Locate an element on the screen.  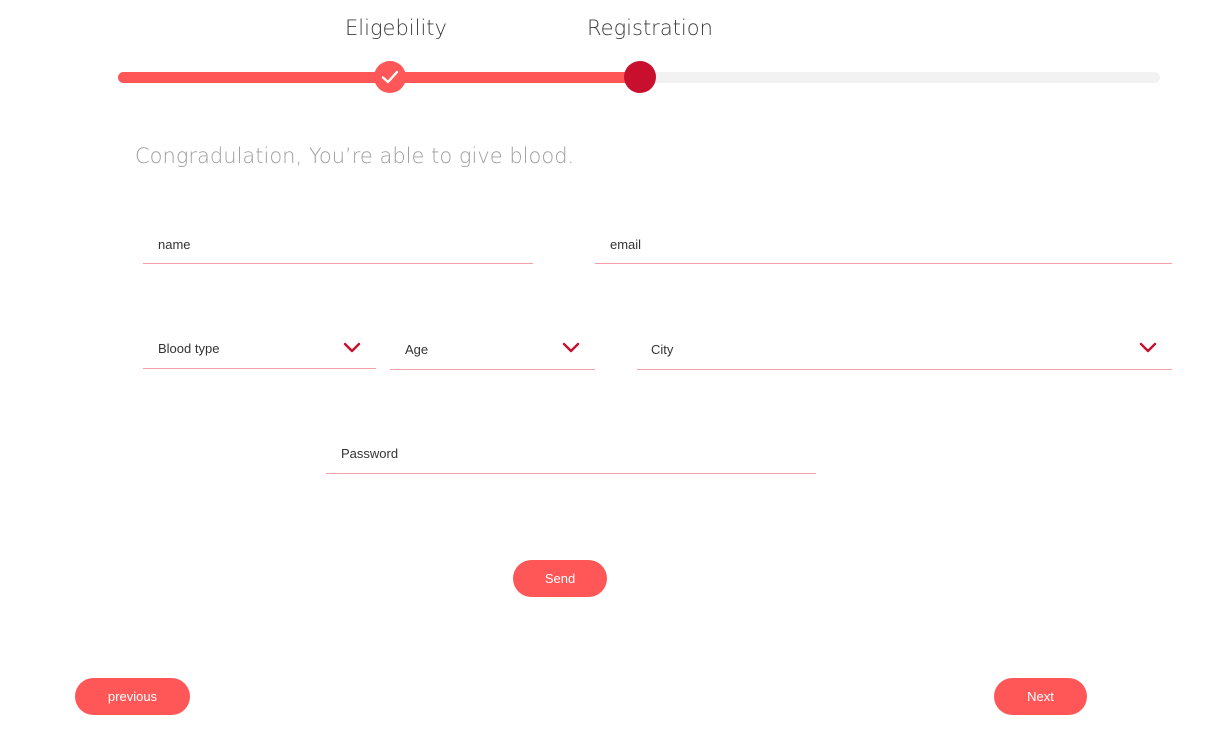
blood-type-placeholder: Blood type is located at coordinates (189, 348).